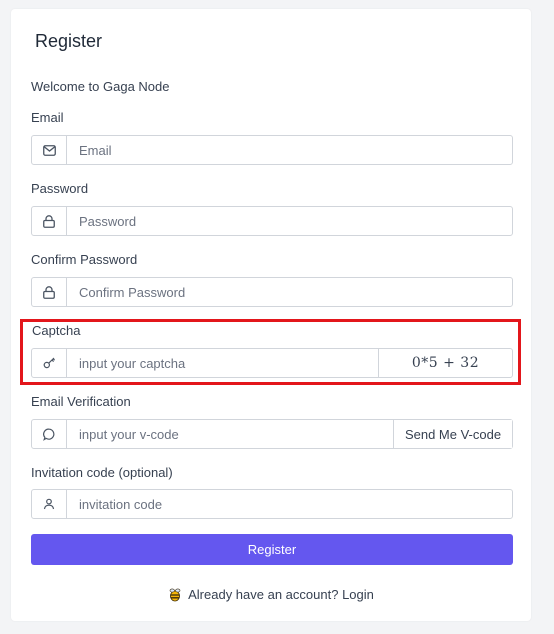 This screenshot has height=634, width=554. Describe the element at coordinates (49, 363) in the screenshot. I see `key-icon` at that location.